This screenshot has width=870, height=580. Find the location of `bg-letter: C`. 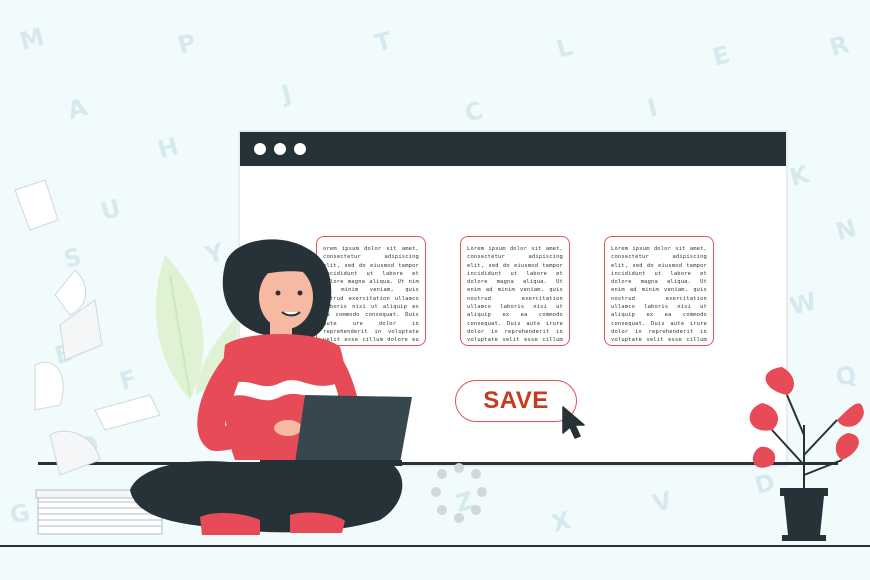

bg-letter: C is located at coordinates (473, 112).